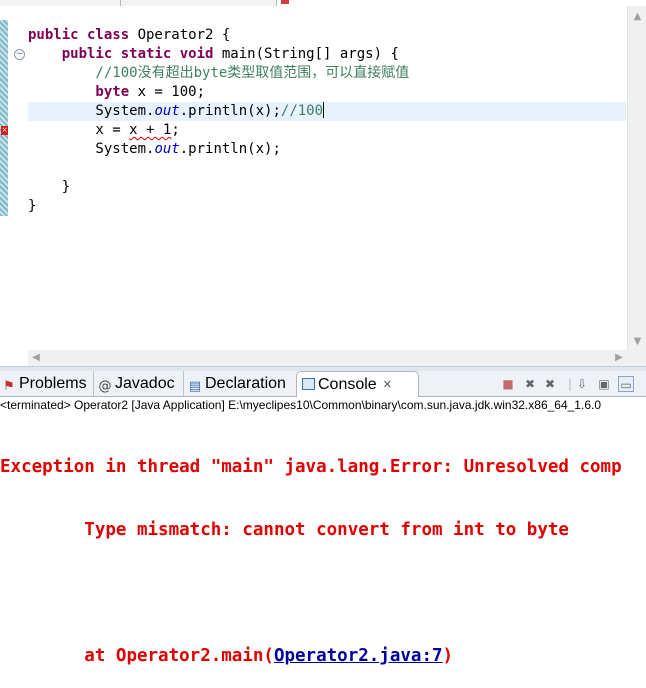  What do you see at coordinates (137, 656) in the screenshot?
I see `stack-frame-prefix: at Operator2.main(` at bounding box center [137, 656].